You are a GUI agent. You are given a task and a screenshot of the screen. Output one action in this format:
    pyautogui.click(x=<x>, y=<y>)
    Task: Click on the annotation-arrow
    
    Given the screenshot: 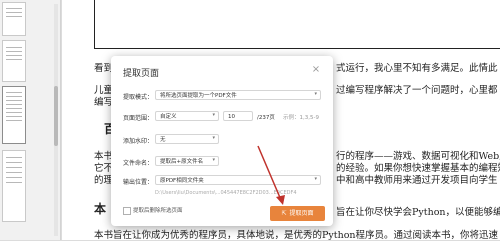 What is the action you would take?
    pyautogui.click(x=271, y=175)
    